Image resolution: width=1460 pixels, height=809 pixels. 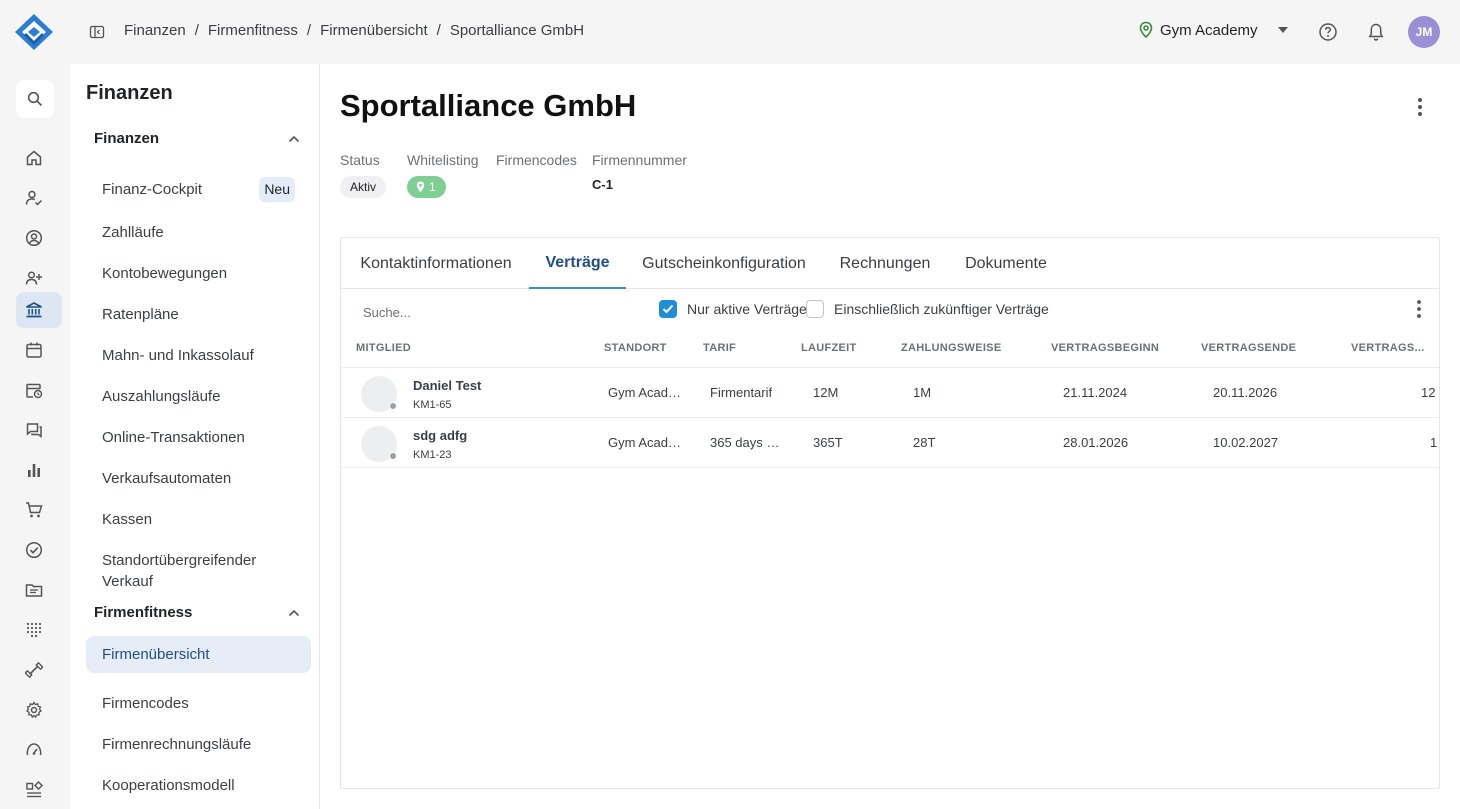 I want to click on breadcrumb-finanzen: Finanzen, so click(x=155, y=30).